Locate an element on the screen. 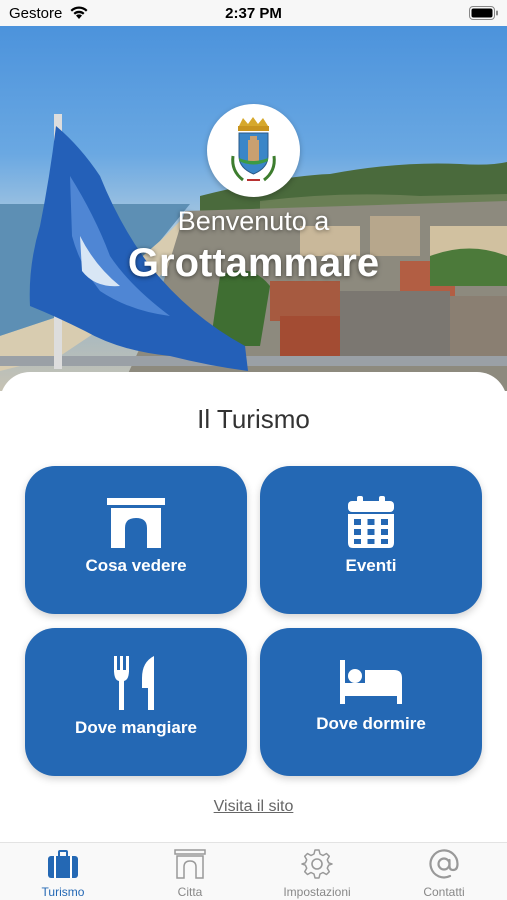  tile-eventi: Eventi is located at coordinates (371, 540).